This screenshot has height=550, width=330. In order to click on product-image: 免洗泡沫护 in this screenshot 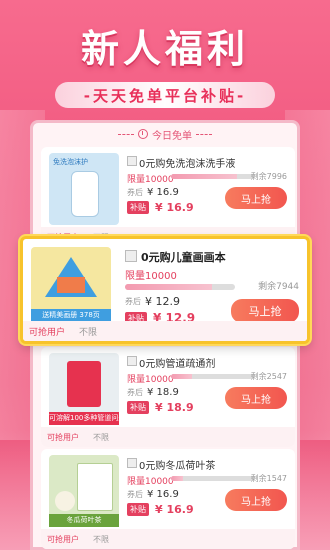, I will do `click(84, 189)`.